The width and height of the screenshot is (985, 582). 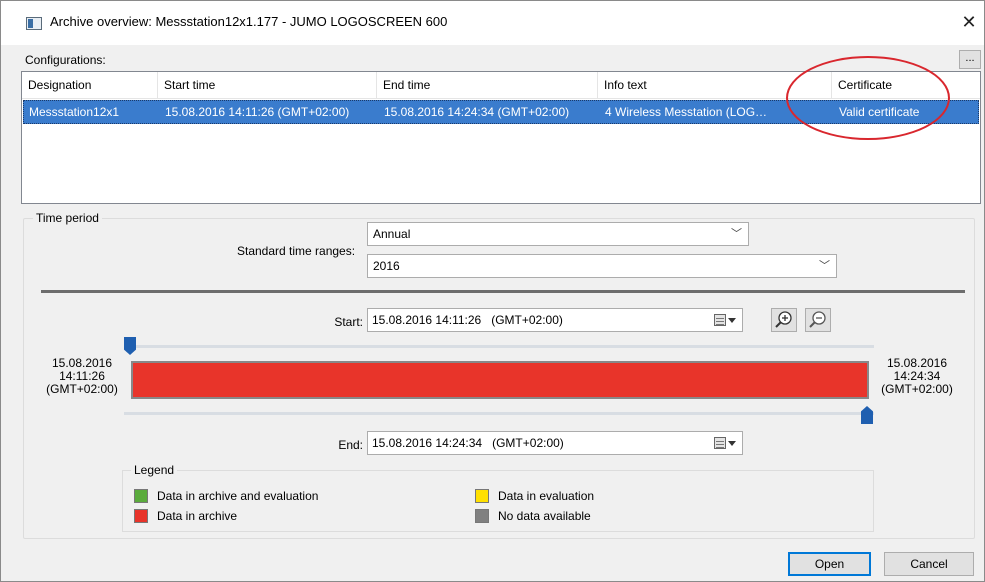 I want to click on start-datetime-field: 15.08.2016 14:11:26 (GMT+02:00), so click(x=555, y=320).